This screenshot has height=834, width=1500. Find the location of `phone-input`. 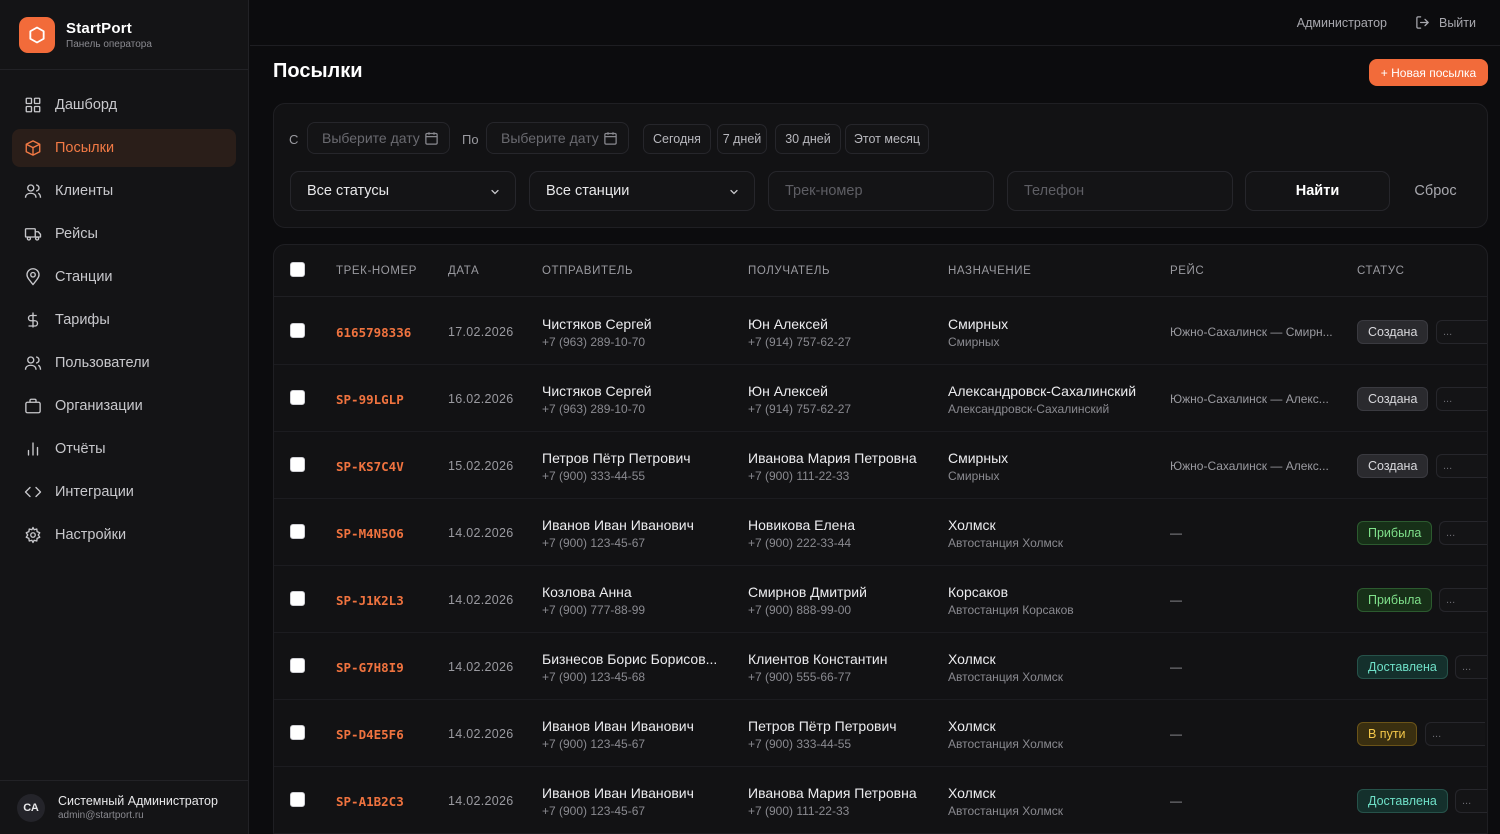

phone-input is located at coordinates (1120, 191).